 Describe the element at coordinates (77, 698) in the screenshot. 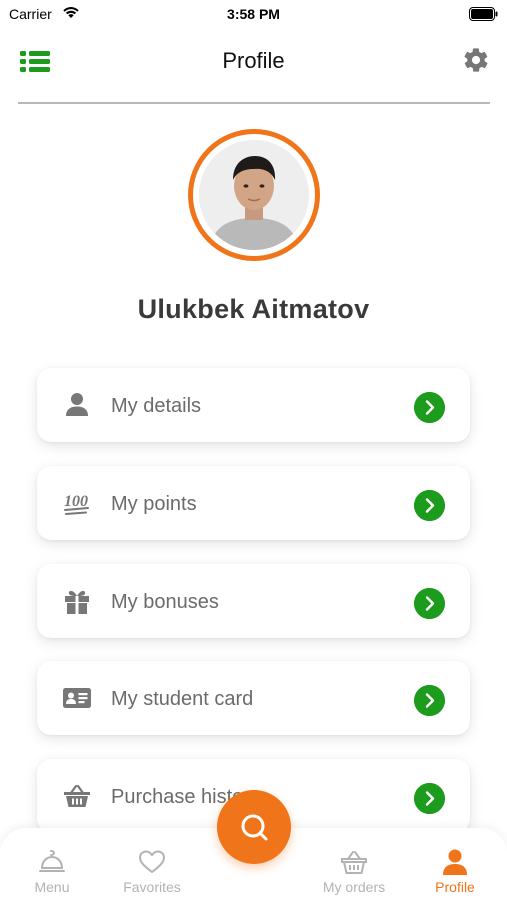

I see `id-card-icon` at that location.